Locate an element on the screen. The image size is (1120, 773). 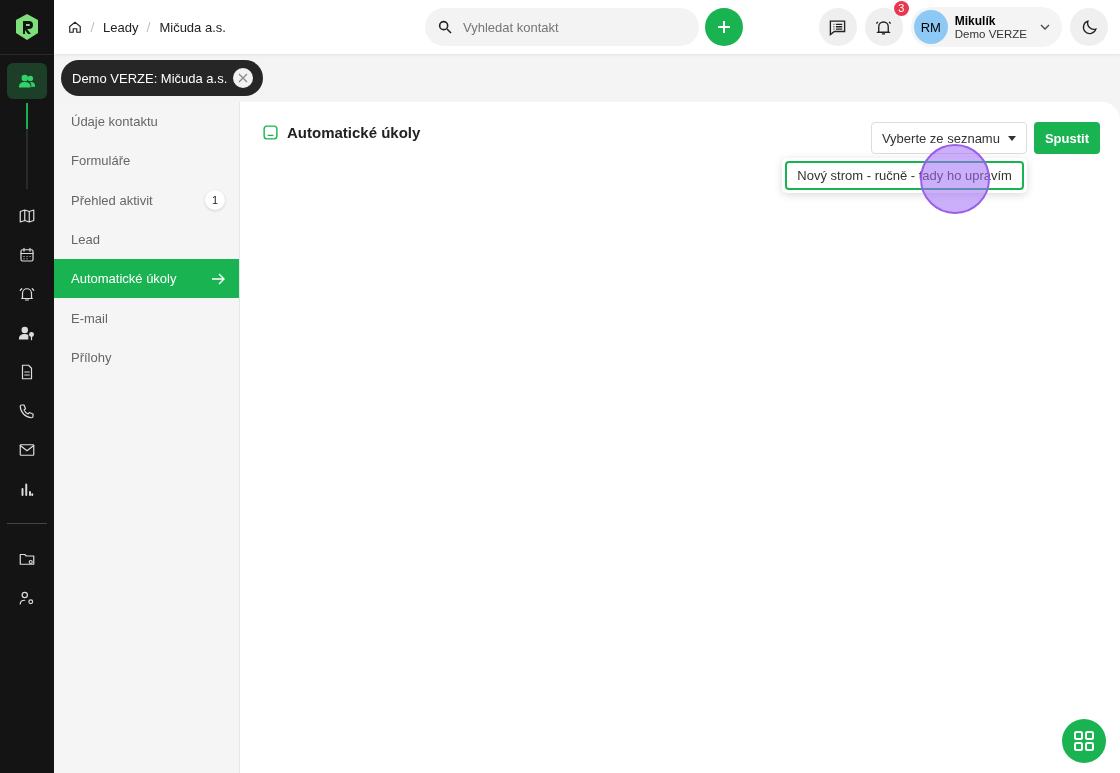
notification-badge: 3 is located at coordinates (901, 8).